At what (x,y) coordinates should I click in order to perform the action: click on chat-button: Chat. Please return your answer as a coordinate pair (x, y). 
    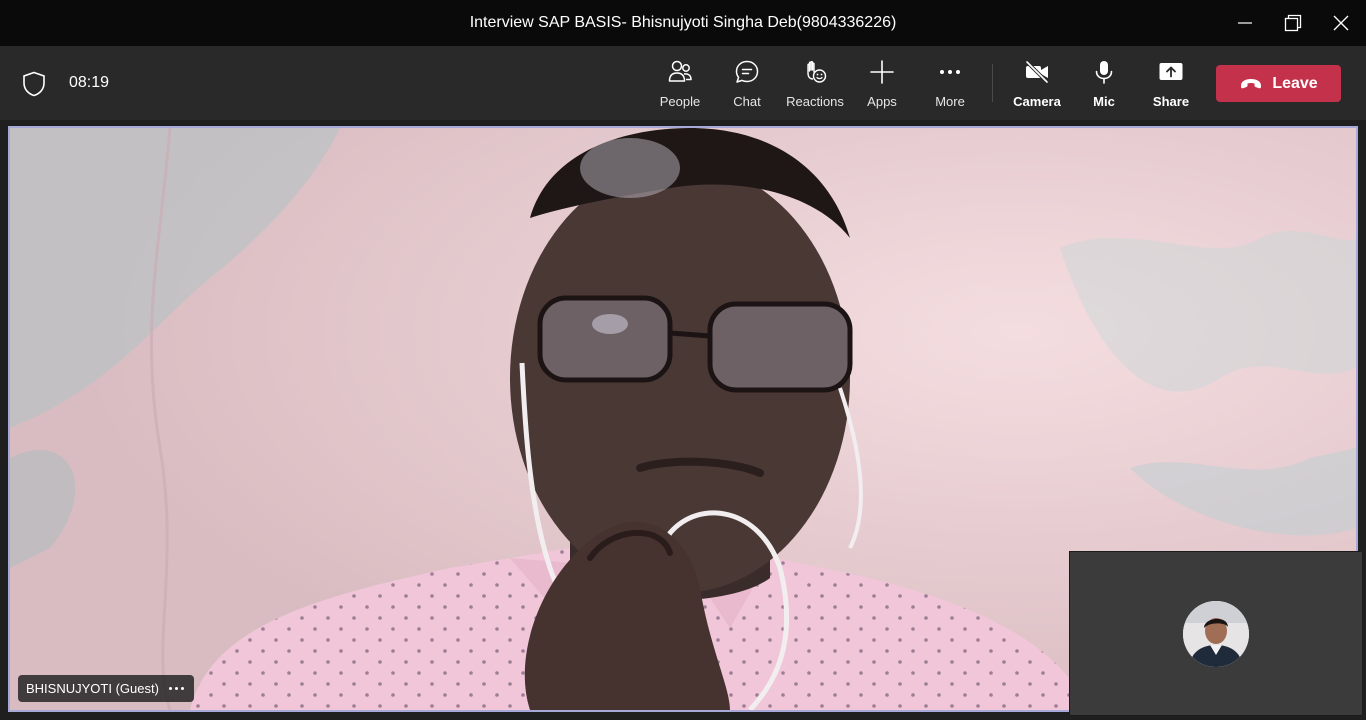
    Looking at the image, I should click on (747, 84).